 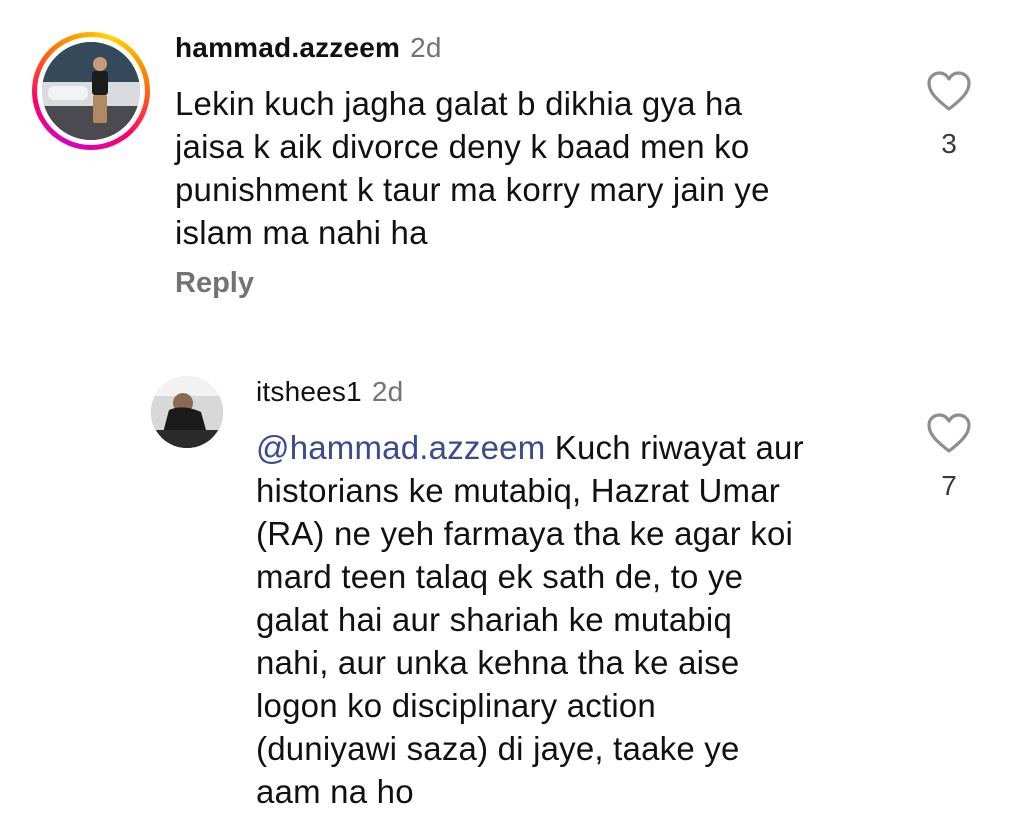 What do you see at coordinates (498, 662) in the screenshot?
I see `comment-line: nahi, aur unka kehna tha ke aise` at bounding box center [498, 662].